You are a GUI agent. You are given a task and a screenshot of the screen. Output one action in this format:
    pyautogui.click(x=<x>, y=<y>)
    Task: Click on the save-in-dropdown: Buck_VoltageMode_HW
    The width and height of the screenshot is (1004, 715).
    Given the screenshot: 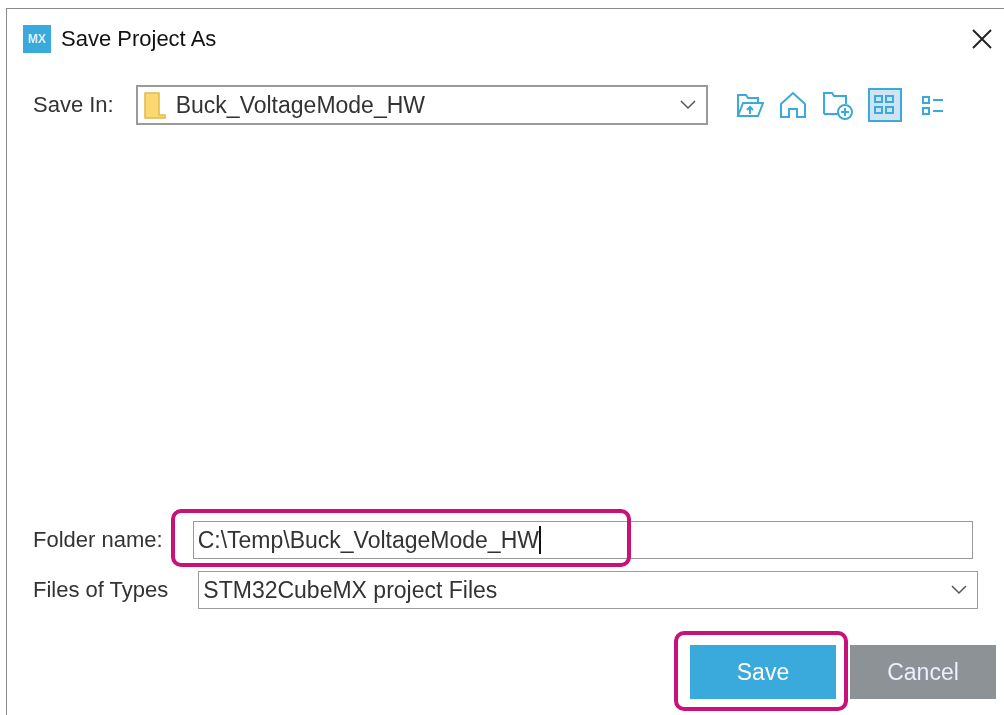 What is the action you would take?
    pyautogui.click(x=421, y=105)
    